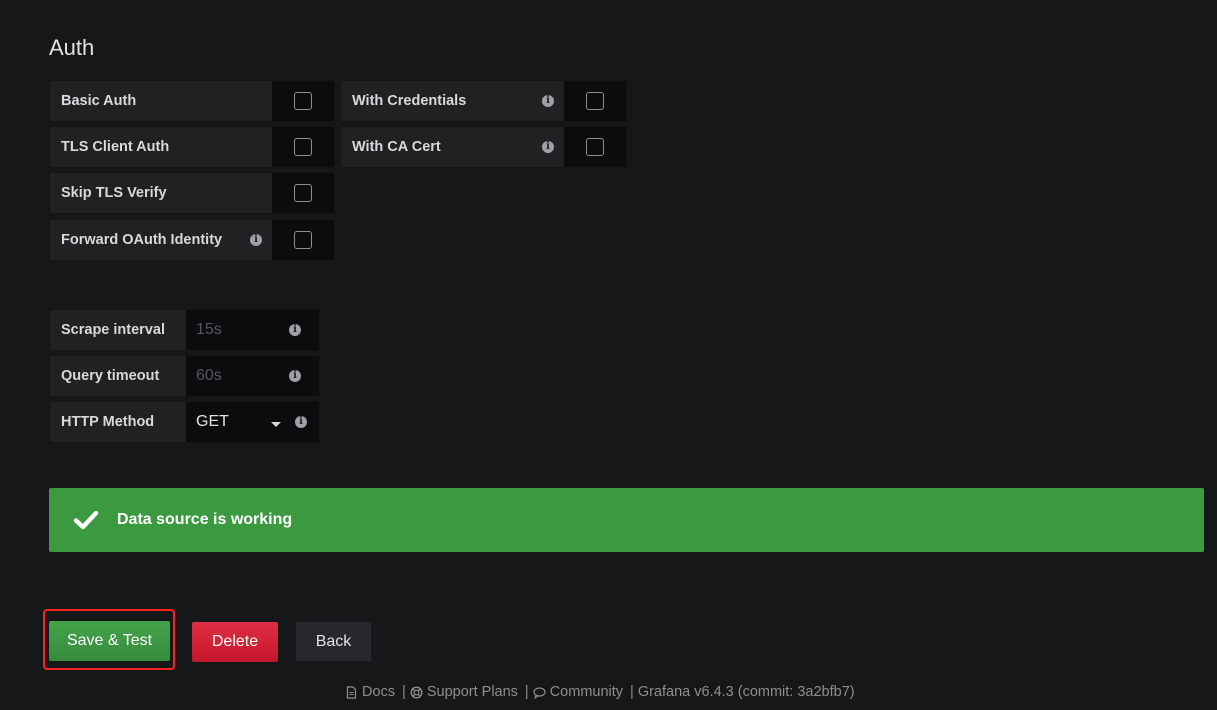  What do you see at coordinates (142, 240) in the screenshot?
I see `forward-oauth-label-text: Forward OAuth Identity` at bounding box center [142, 240].